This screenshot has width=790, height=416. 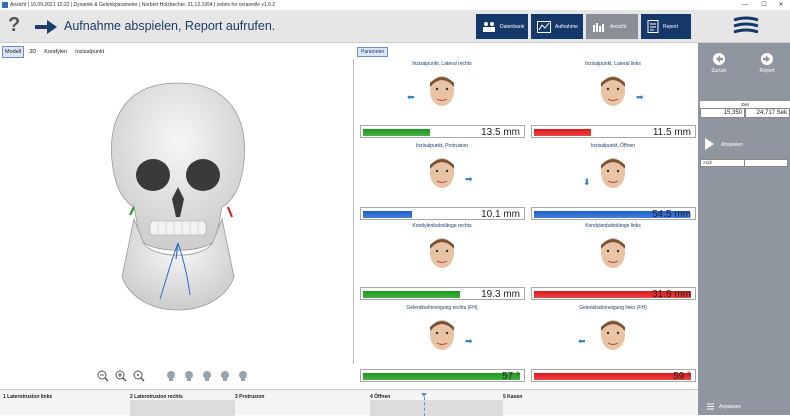 What do you see at coordinates (745, 5) in the screenshot?
I see `minimize-icon: —` at bounding box center [745, 5].